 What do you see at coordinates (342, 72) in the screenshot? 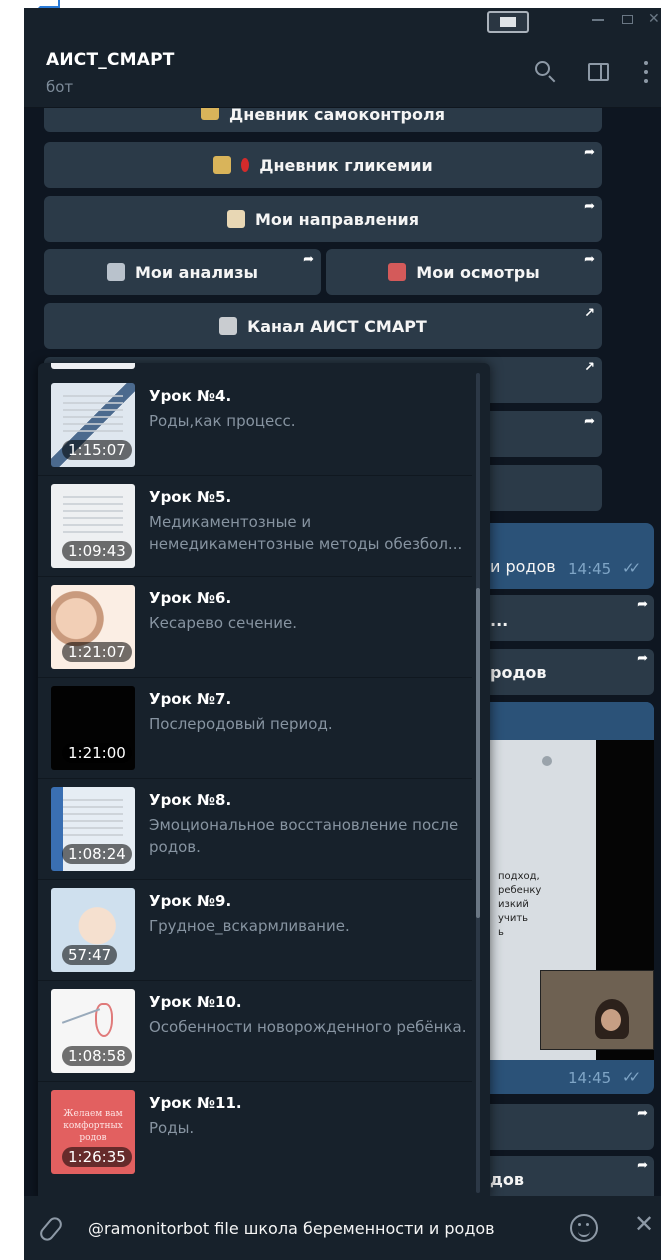
I see `chat-header: АИСТ_СМАРТ бот` at bounding box center [342, 72].